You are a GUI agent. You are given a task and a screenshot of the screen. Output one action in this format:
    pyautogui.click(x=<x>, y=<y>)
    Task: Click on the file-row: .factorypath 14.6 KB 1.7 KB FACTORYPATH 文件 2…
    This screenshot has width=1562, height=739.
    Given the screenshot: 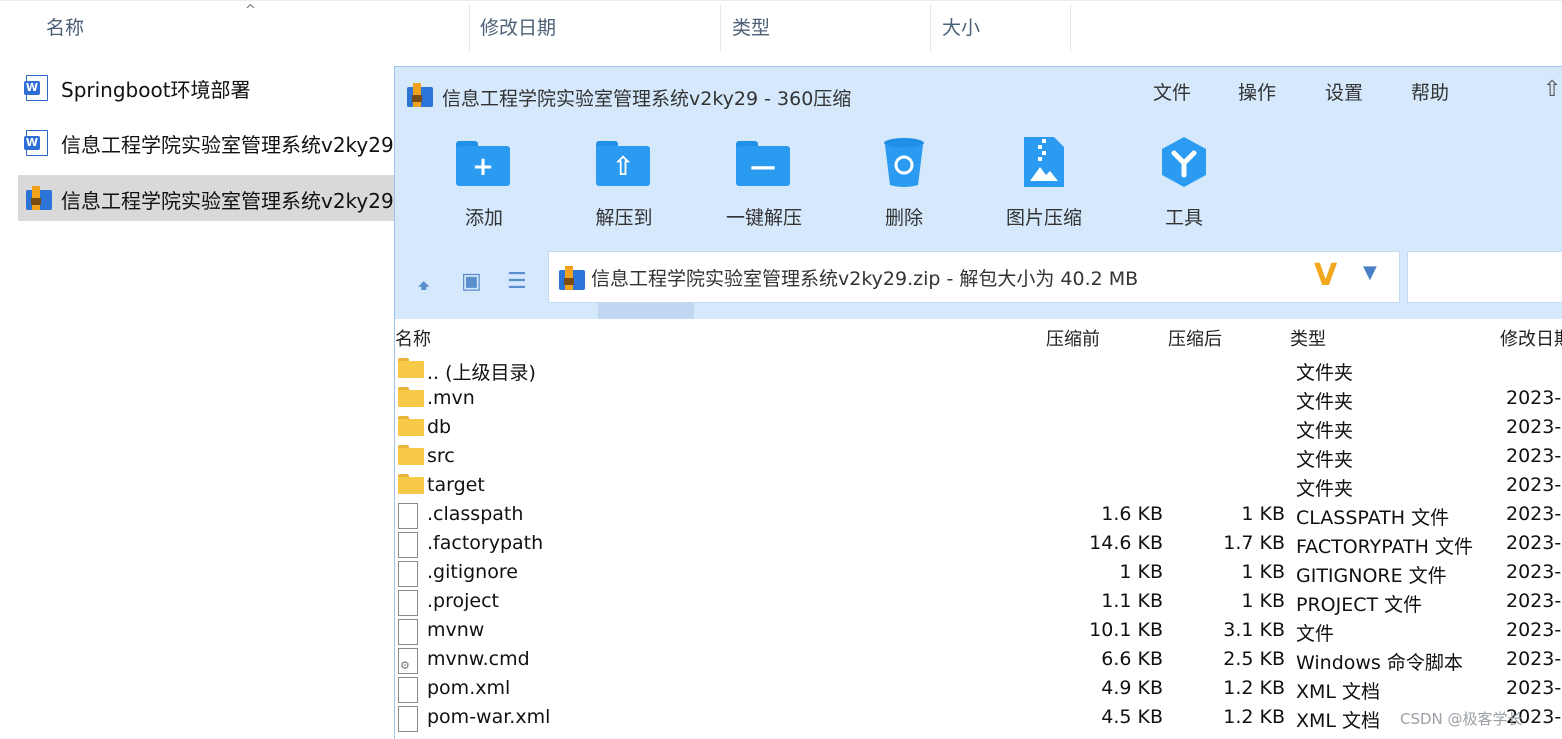 What is the action you would take?
    pyautogui.click(x=978, y=544)
    